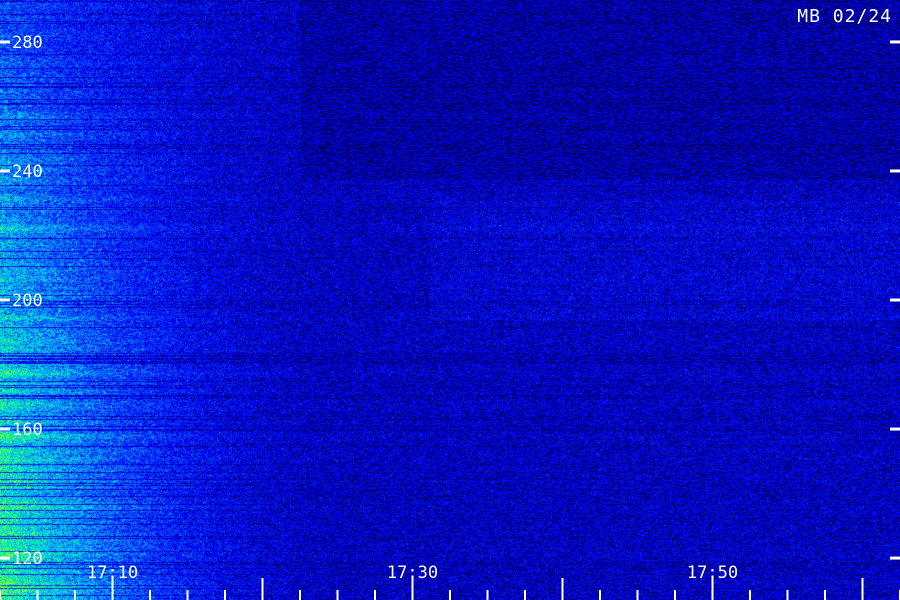  I want to click on y-axis-left: 280 240 200 160 120, so click(21, 301).